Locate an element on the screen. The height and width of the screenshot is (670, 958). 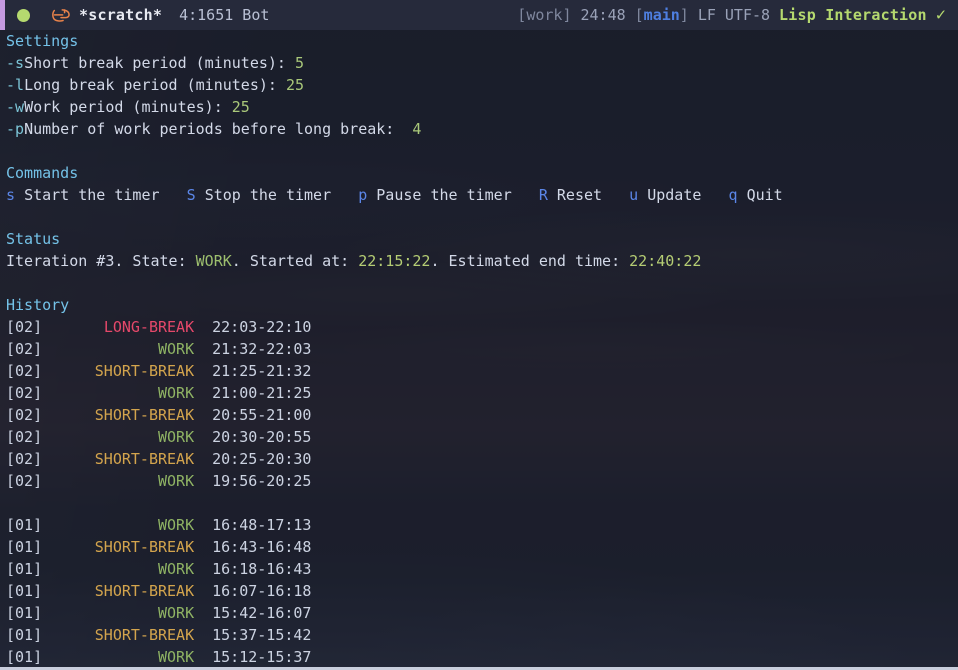
history-row: [01] SHORT-BREAK 16:43-16:48 is located at coordinates (482, 547).